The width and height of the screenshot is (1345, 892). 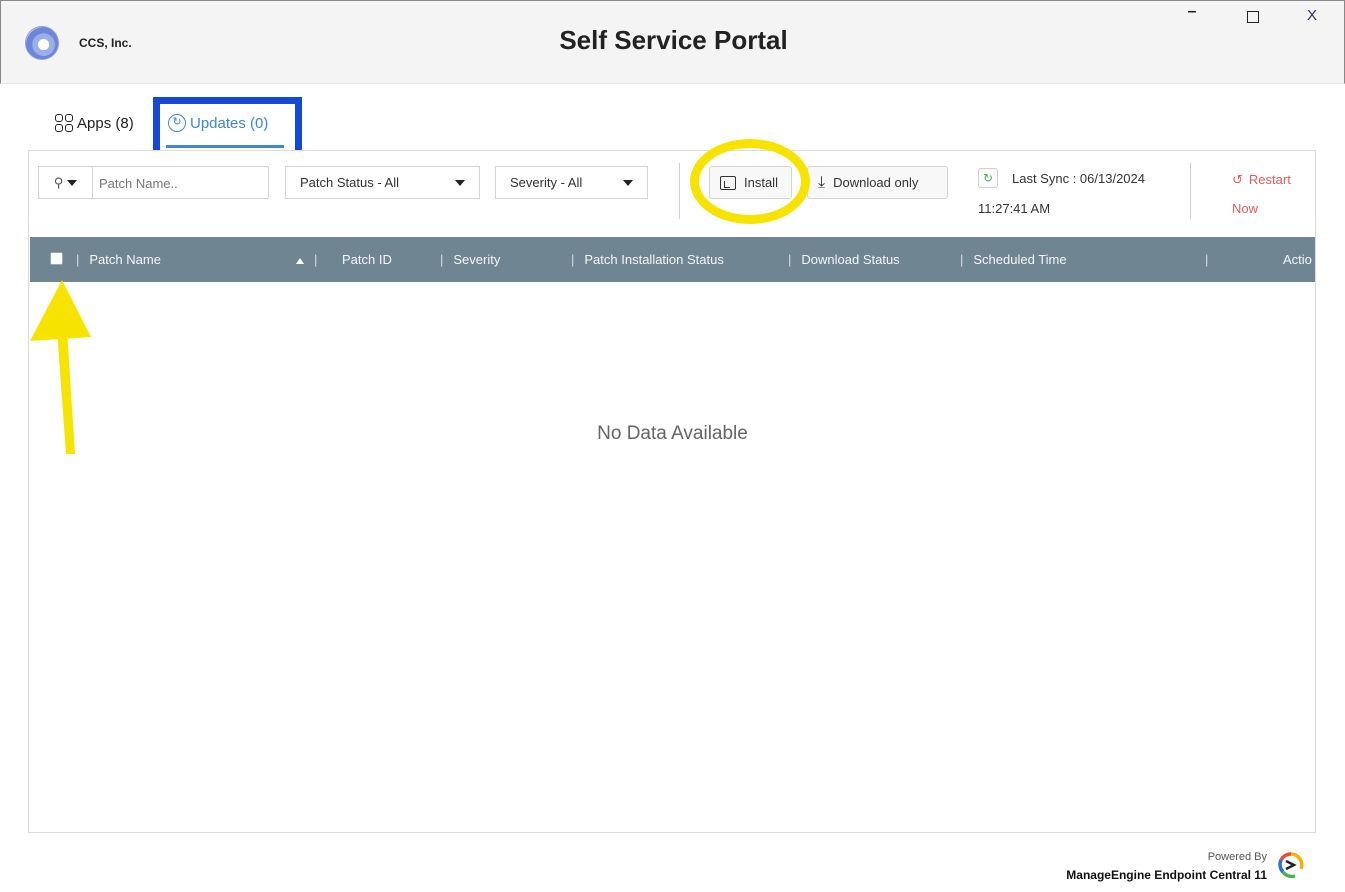 What do you see at coordinates (1269, 179) in the screenshot?
I see `restart-label: Restart` at bounding box center [1269, 179].